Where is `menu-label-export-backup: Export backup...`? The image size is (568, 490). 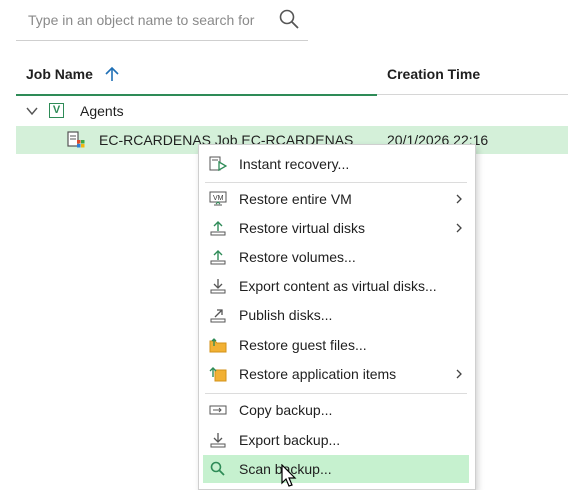 menu-label-export-backup: Export backup... is located at coordinates (290, 440).